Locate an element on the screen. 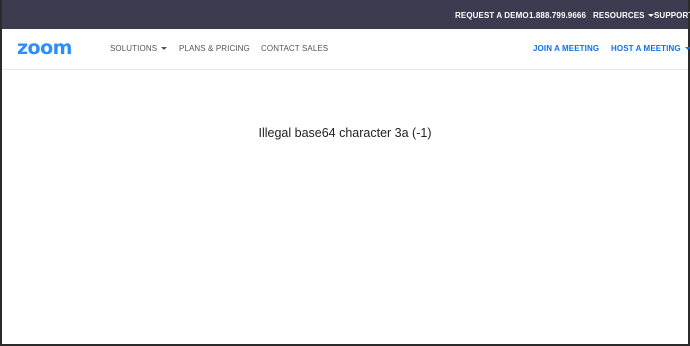 The height and width of the screenshot is (346, 690). request-demo-link: REQUEST A DEMO is located at coordinates (492, 14).